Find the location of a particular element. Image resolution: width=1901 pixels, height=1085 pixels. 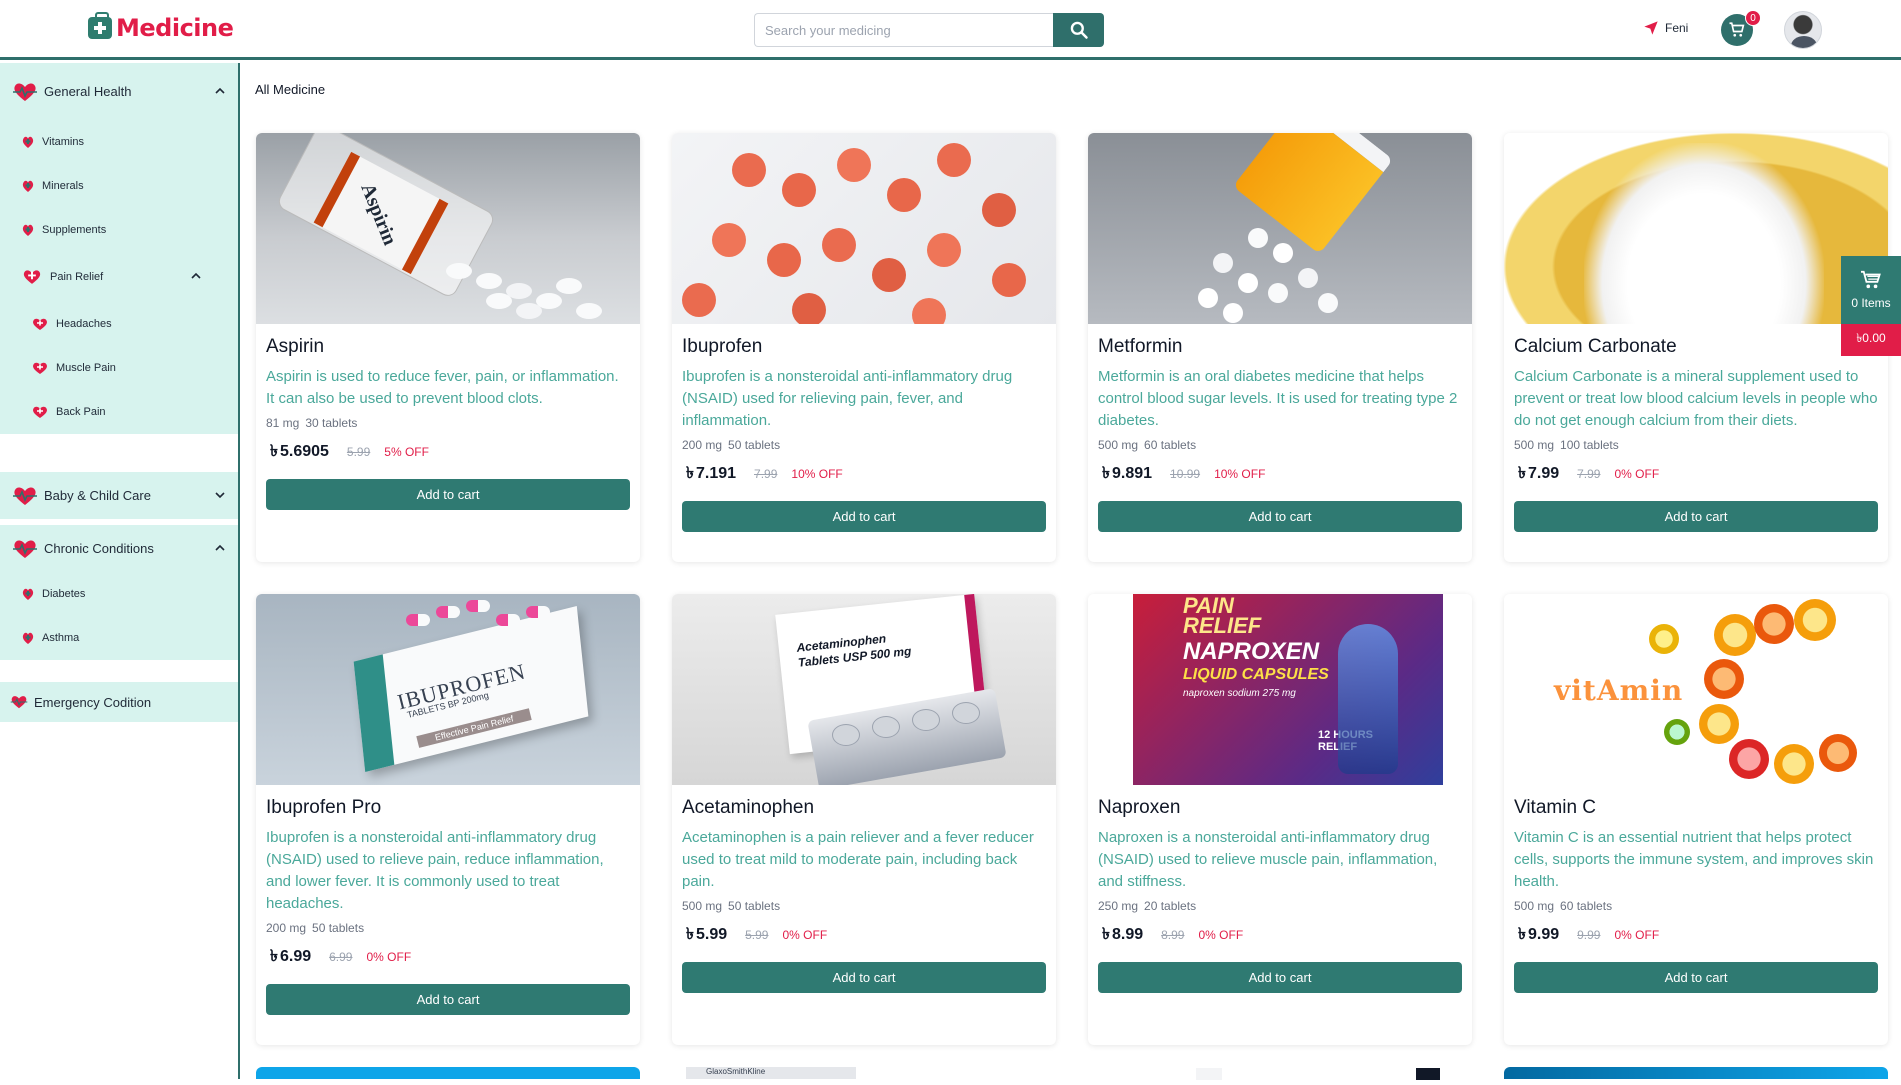

sidebar-label-general-health: General Health is located at coordinates (88, 91).